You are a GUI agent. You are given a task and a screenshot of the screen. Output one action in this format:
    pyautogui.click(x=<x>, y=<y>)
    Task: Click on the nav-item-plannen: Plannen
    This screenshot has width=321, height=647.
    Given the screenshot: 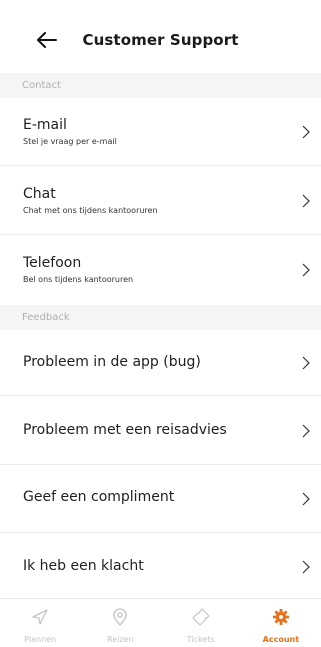 What is the action you would take?
    pyautogui.click(x=40, y=623)
    